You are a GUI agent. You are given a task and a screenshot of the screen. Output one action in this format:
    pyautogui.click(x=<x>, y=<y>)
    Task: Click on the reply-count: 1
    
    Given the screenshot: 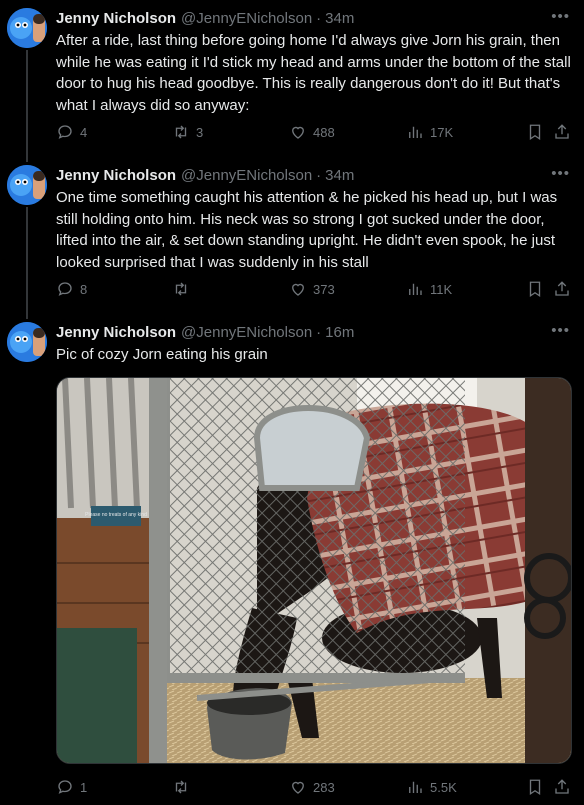 What is the action you would take?
    pyautogui.click(x=84, y=787)
    